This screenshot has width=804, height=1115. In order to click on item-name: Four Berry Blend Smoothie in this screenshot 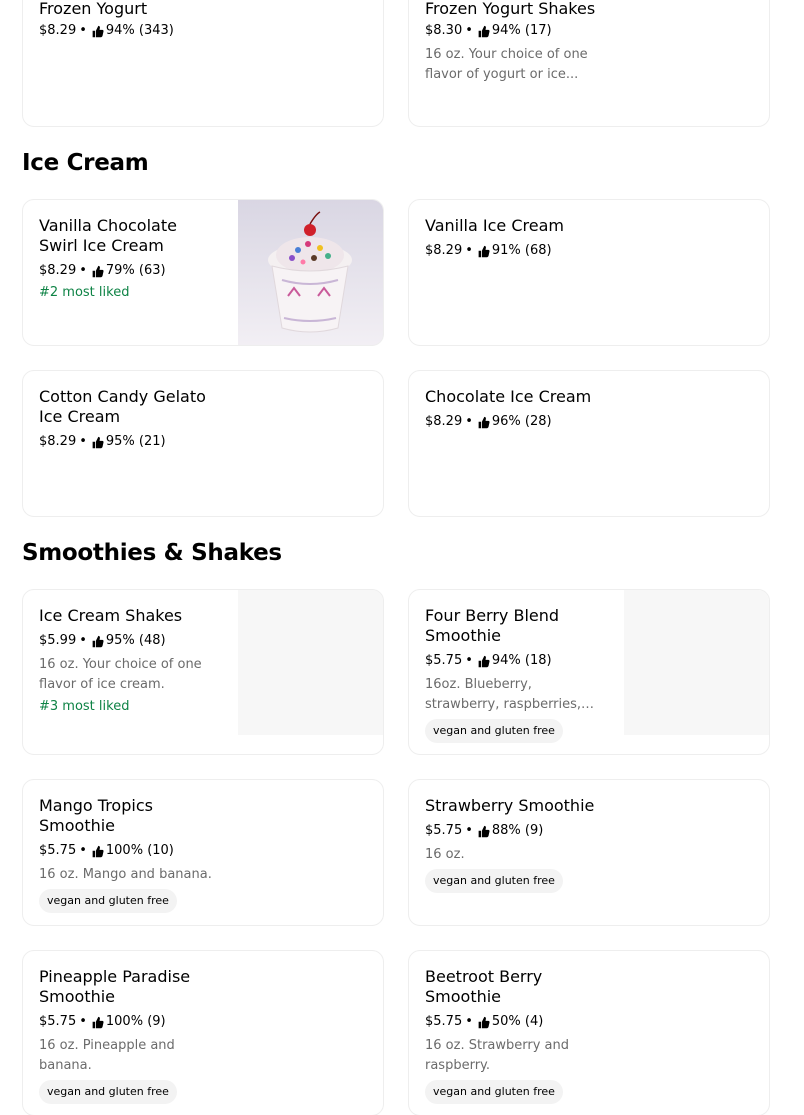, I will do `click(492, 625)`.